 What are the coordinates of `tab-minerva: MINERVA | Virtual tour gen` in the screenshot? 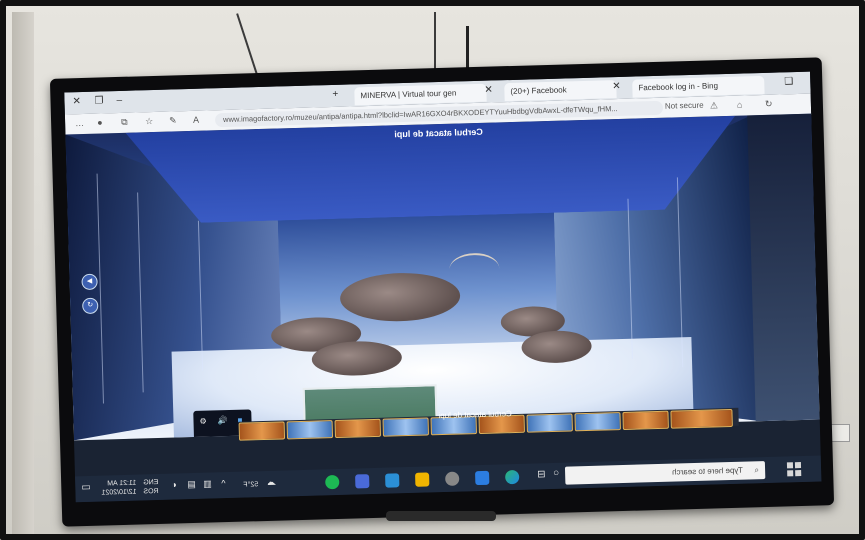 It's located at (420, 94).